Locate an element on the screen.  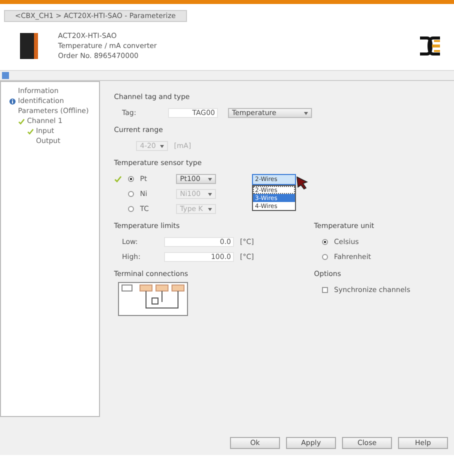
device-photo is located at coordinates (29, 46).